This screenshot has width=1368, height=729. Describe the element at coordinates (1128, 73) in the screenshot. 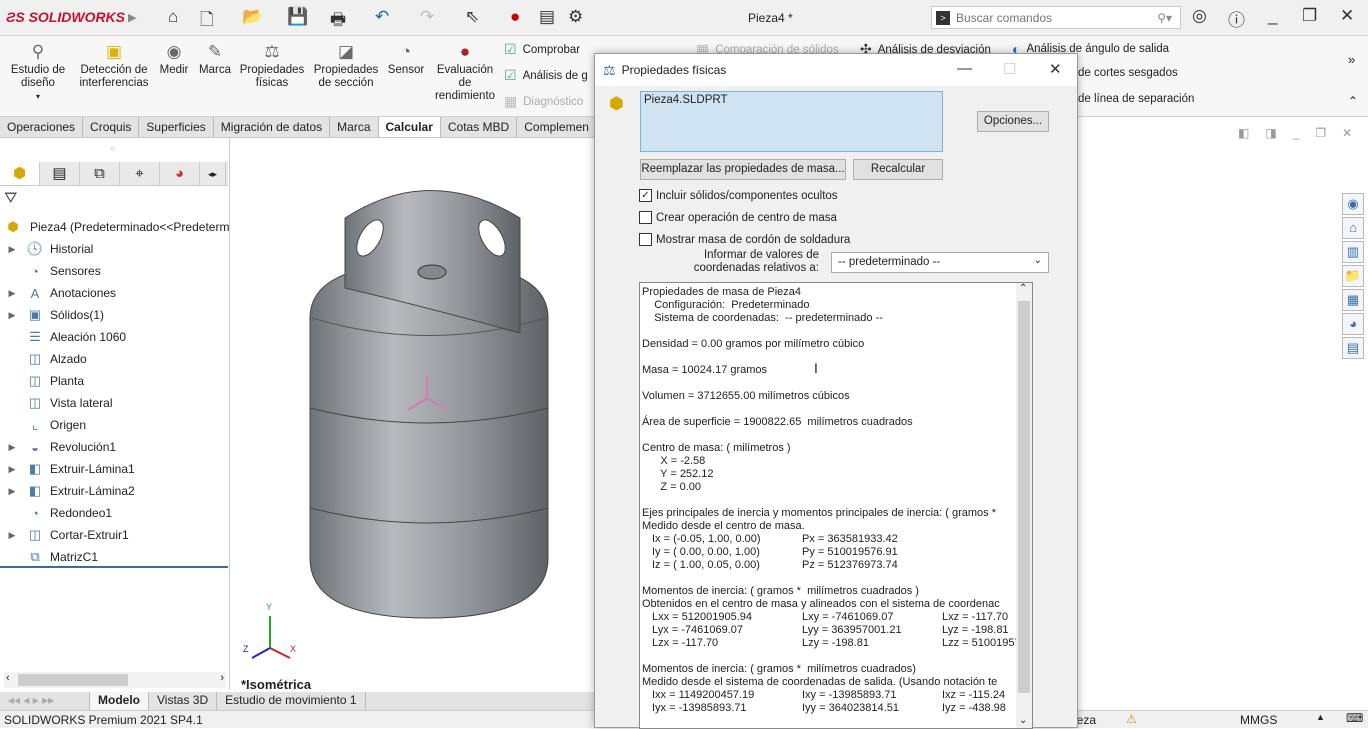

I see `undercut-analysis-button: de cortes sesgados` at that location.